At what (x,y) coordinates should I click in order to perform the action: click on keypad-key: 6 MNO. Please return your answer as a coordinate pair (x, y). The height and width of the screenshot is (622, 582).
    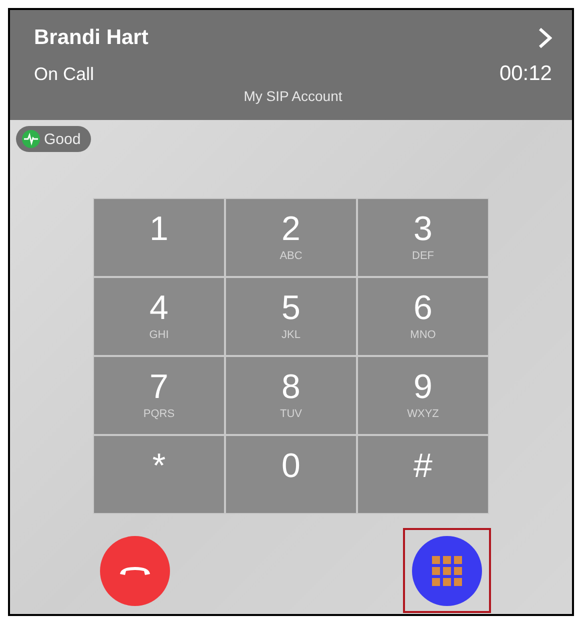
    Looking at the image, I should click on (423, 316).